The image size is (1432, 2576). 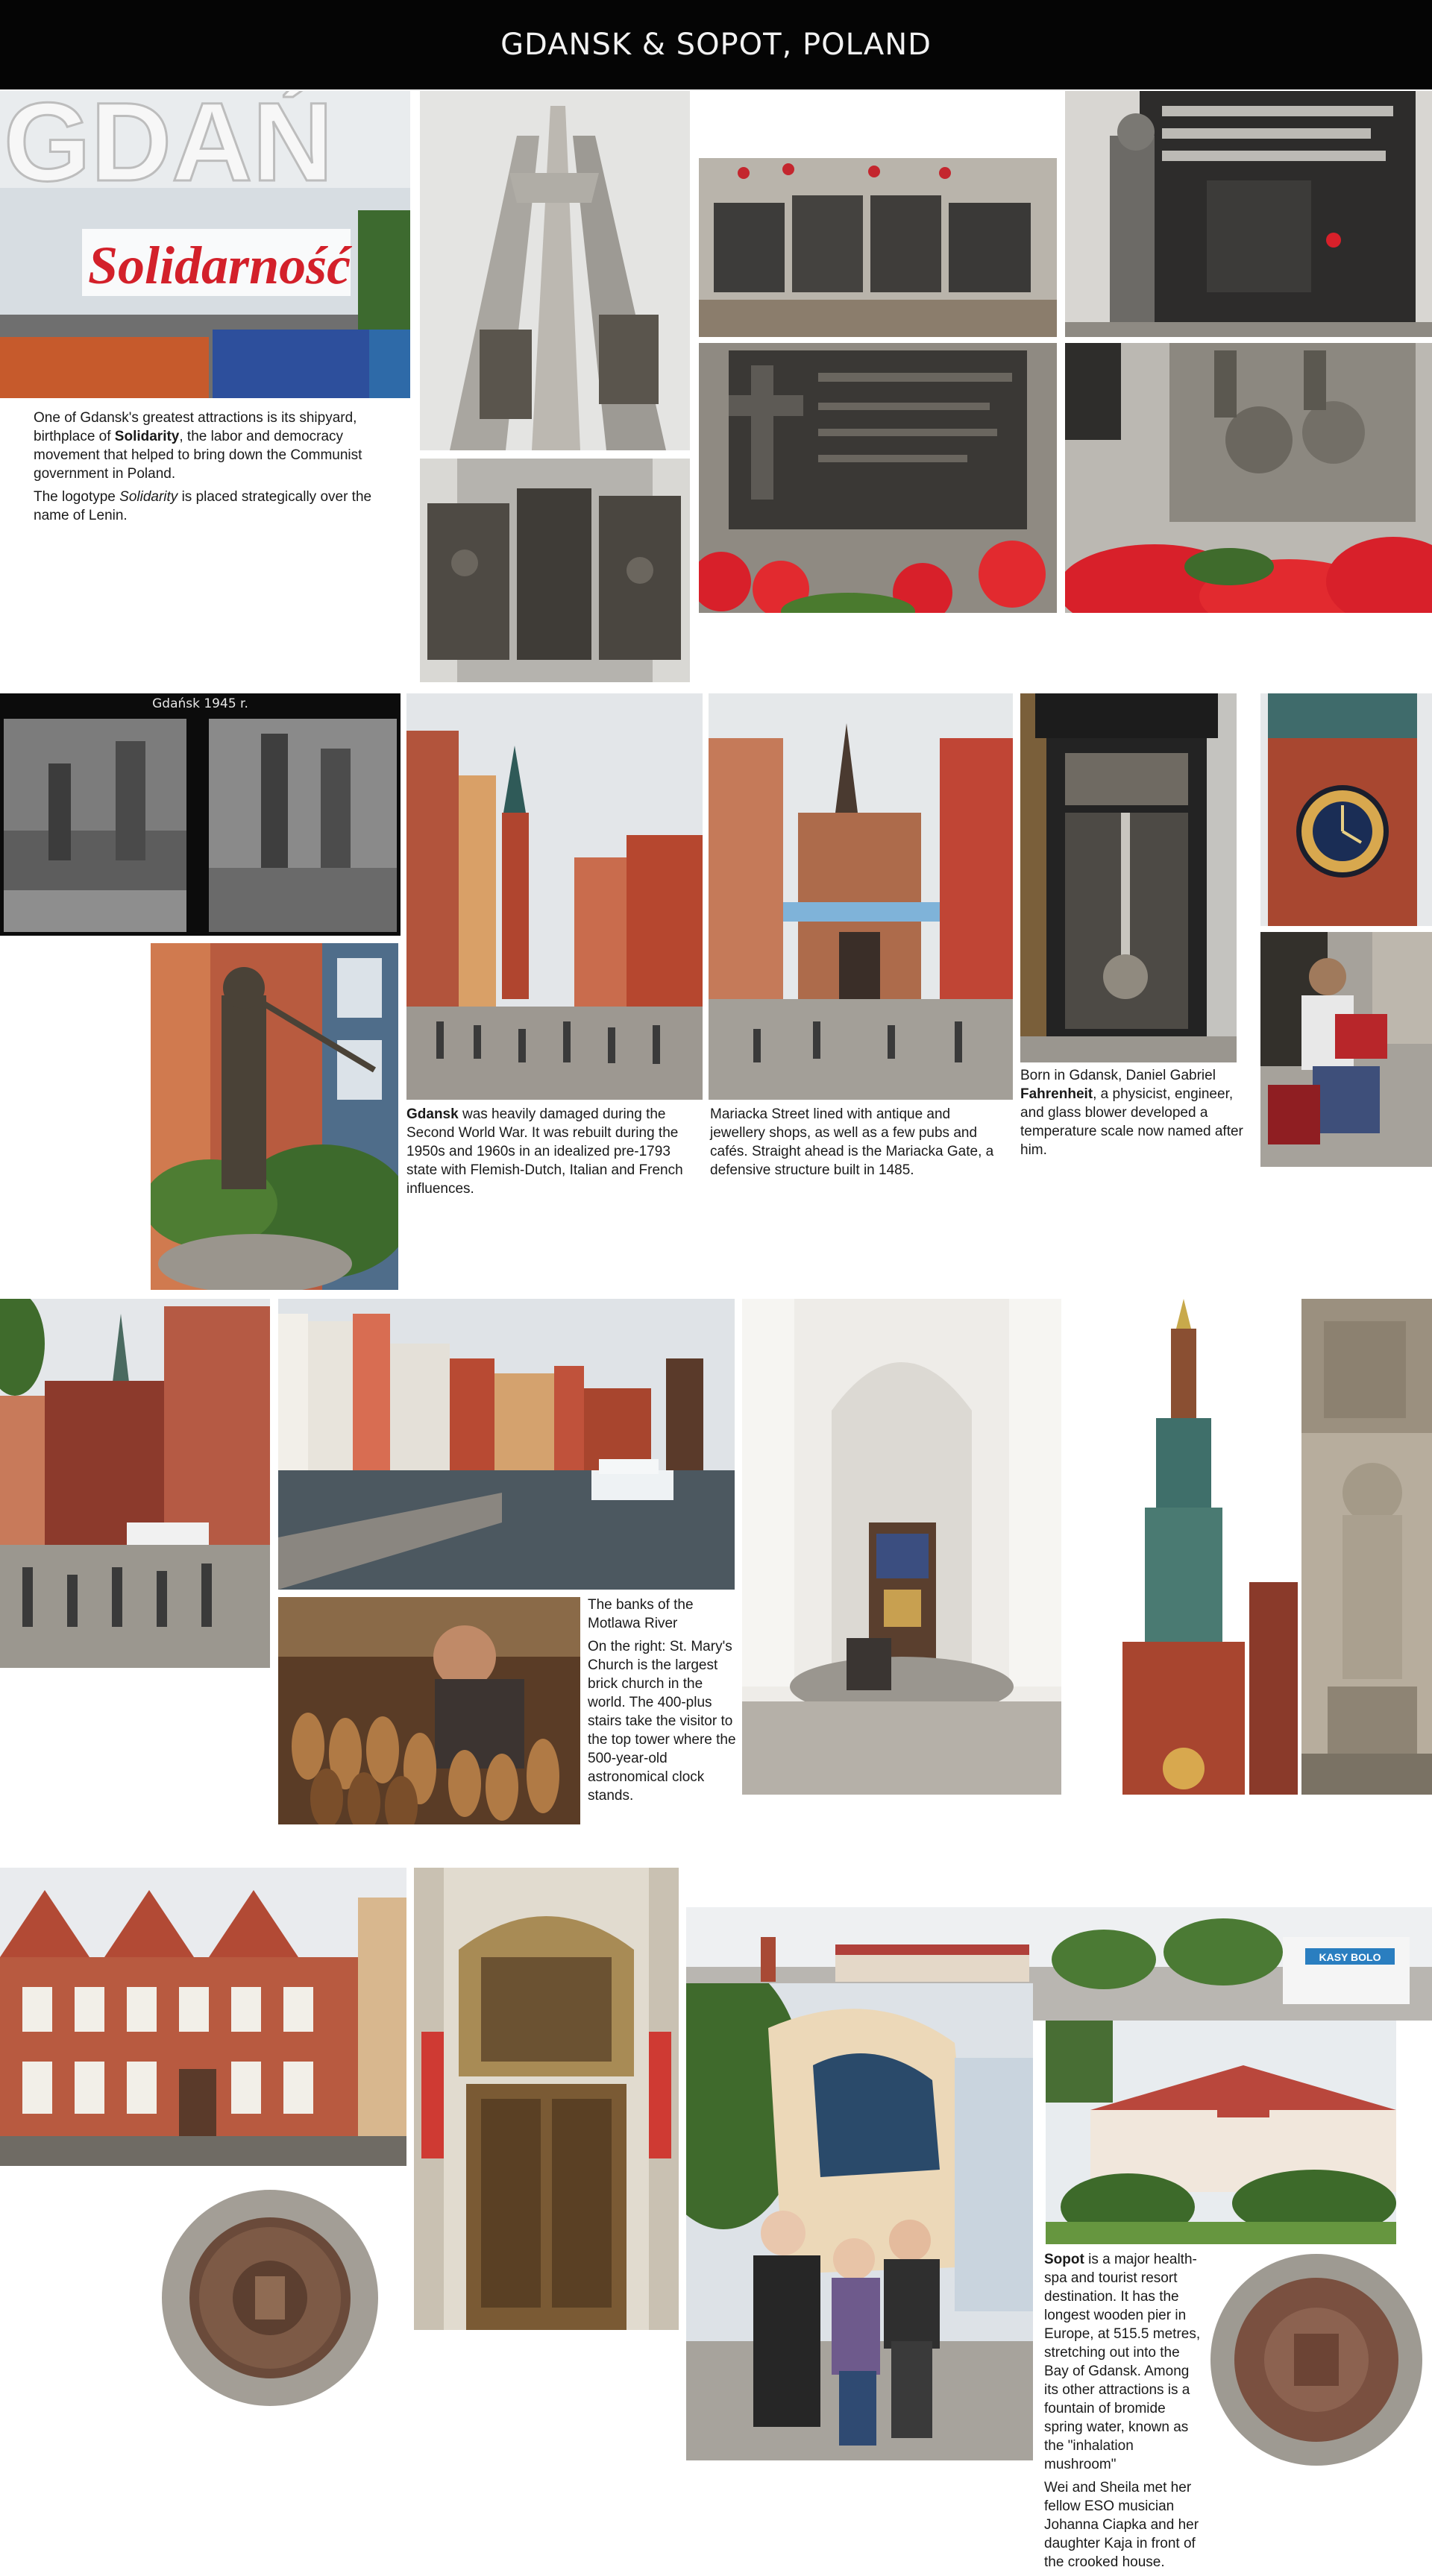 I want to click on photo-gdansk-1945: Gdańsk 1945 r., so click(x=200, y=815).